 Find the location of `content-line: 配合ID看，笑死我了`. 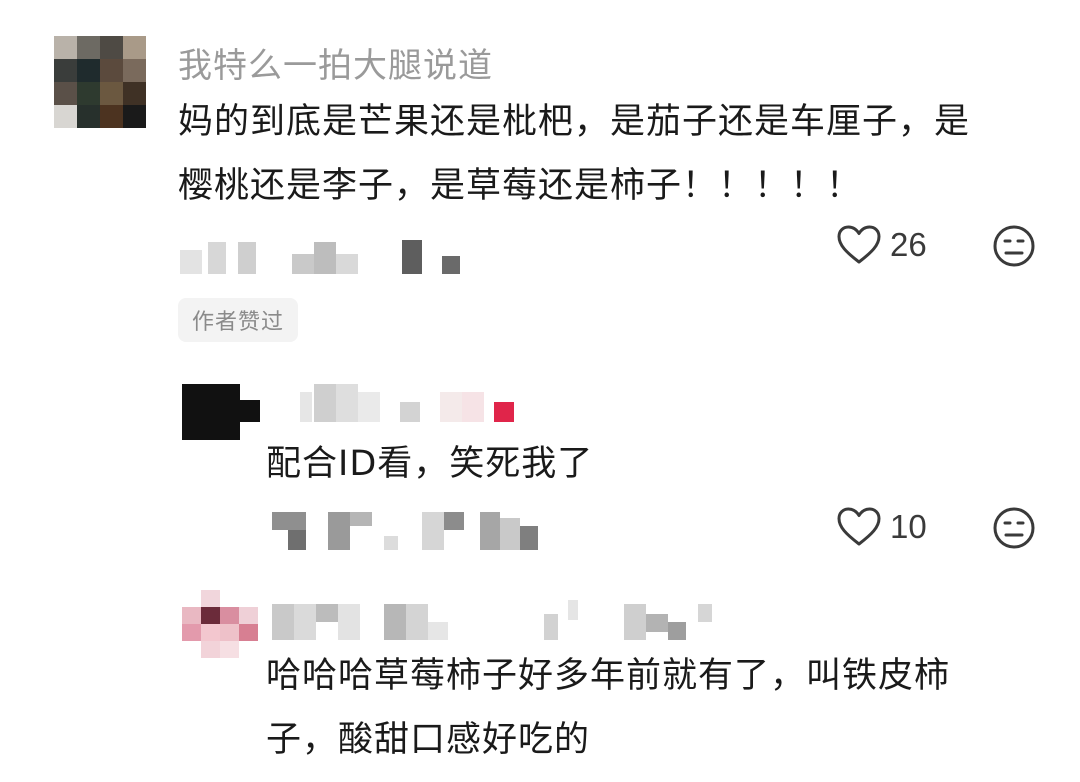

content-line: 配合ID看，笑死我了 is located at coordinates (430, 464).